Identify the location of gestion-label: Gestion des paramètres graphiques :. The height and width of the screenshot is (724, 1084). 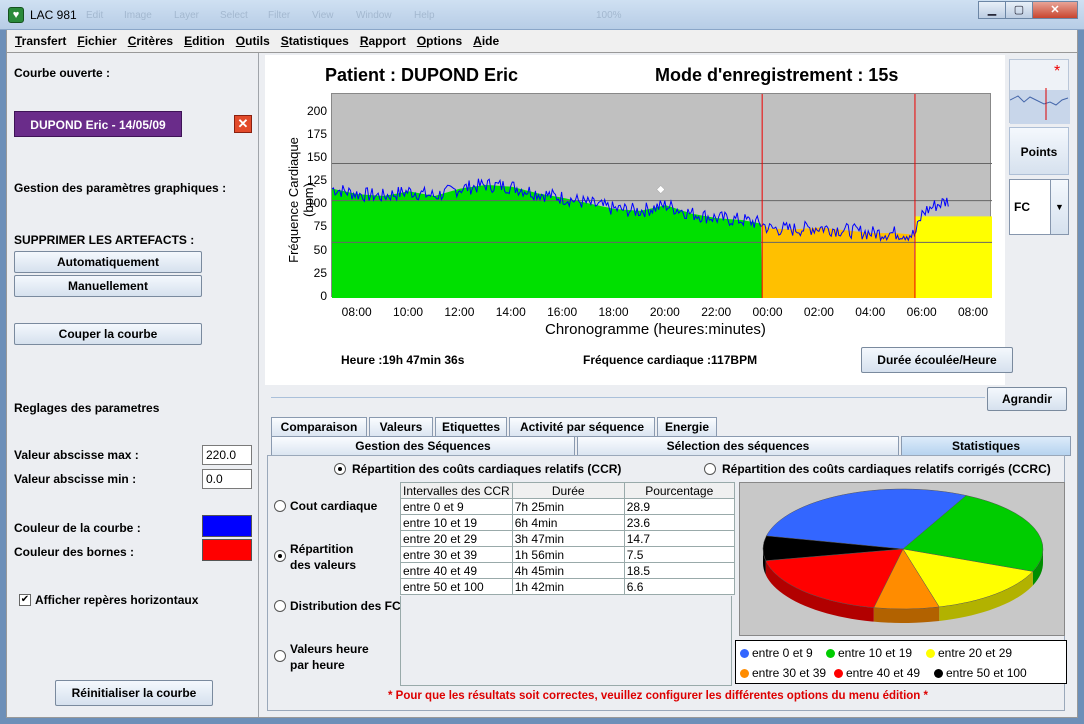
(120, 188).